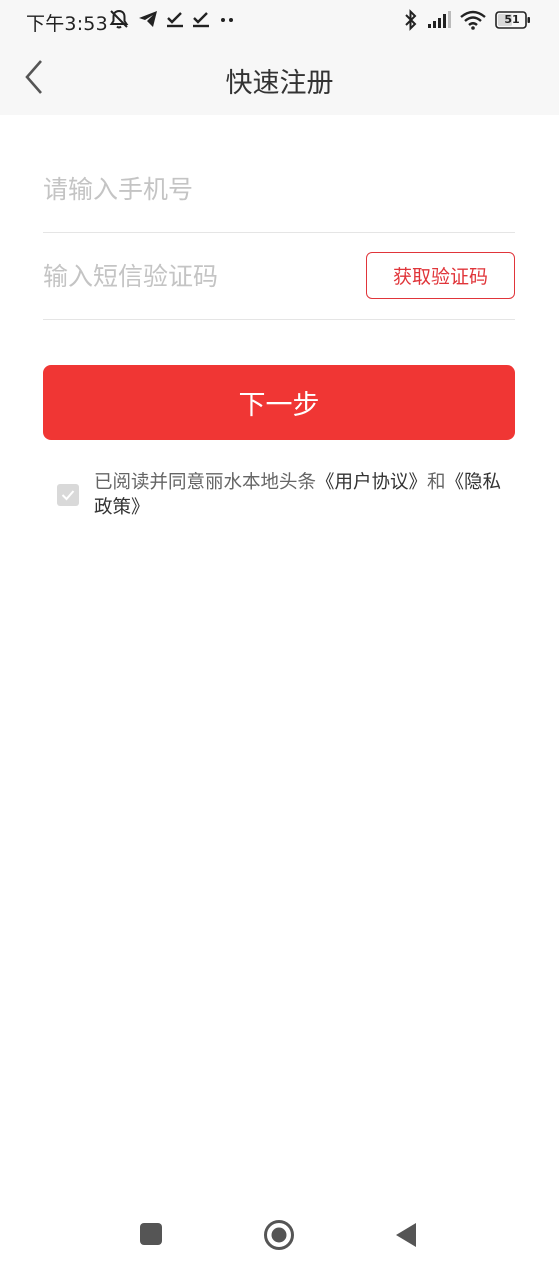 The image size is (559, 1280). I want to click on battery-level: 51, so click(512, 19).